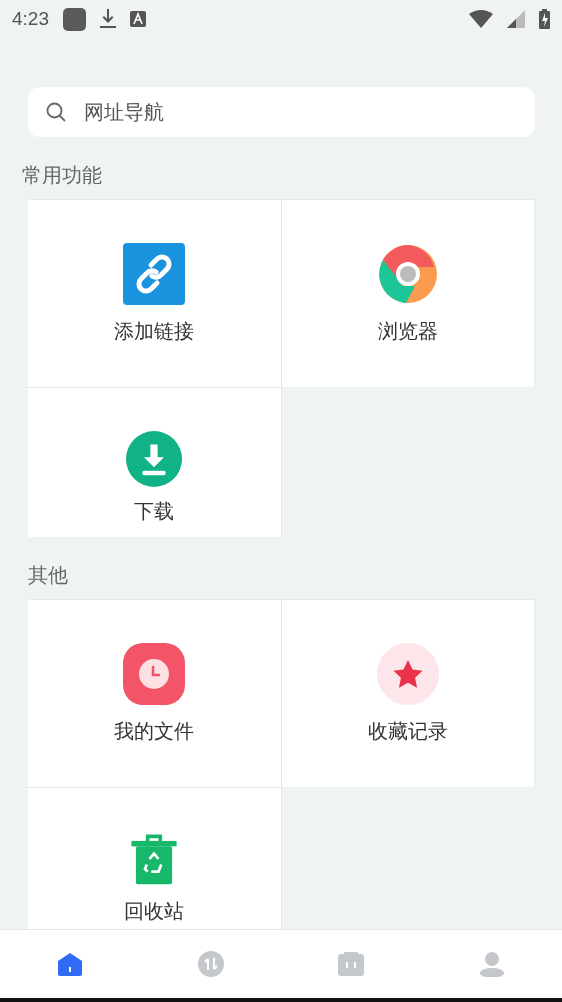  What do you see at coordinates (281, 112) in the screenshot?
I see `search-field: 网址导航` at bounding box center [281, 112].